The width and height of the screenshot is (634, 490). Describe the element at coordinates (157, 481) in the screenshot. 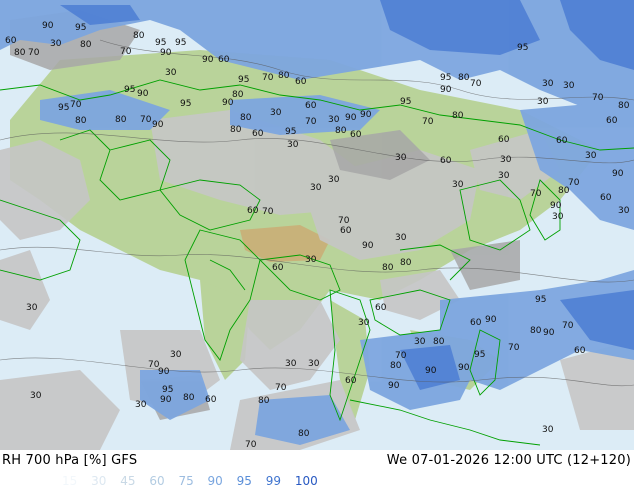

I see `legend-value: 60` at that location.